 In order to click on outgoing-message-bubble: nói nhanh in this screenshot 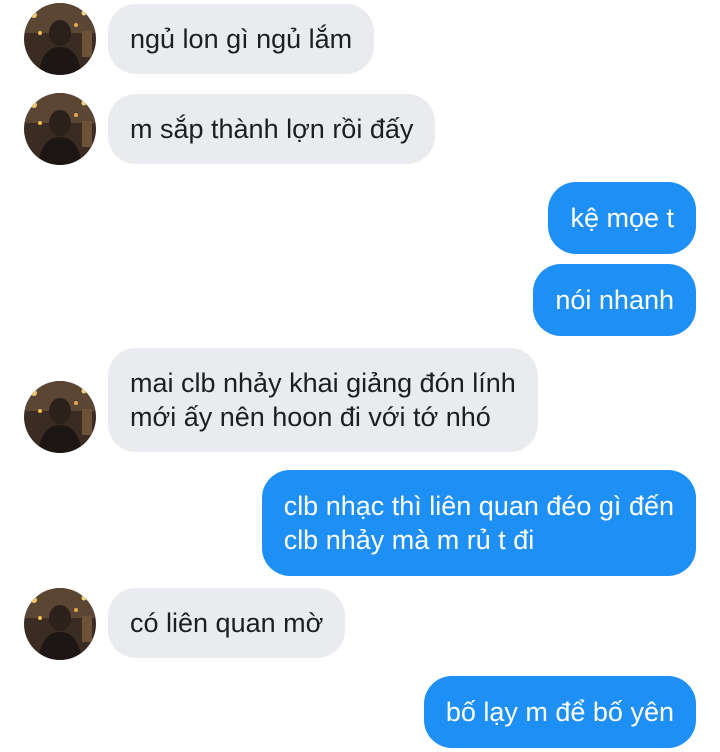, I will do `click(614, 300)`.